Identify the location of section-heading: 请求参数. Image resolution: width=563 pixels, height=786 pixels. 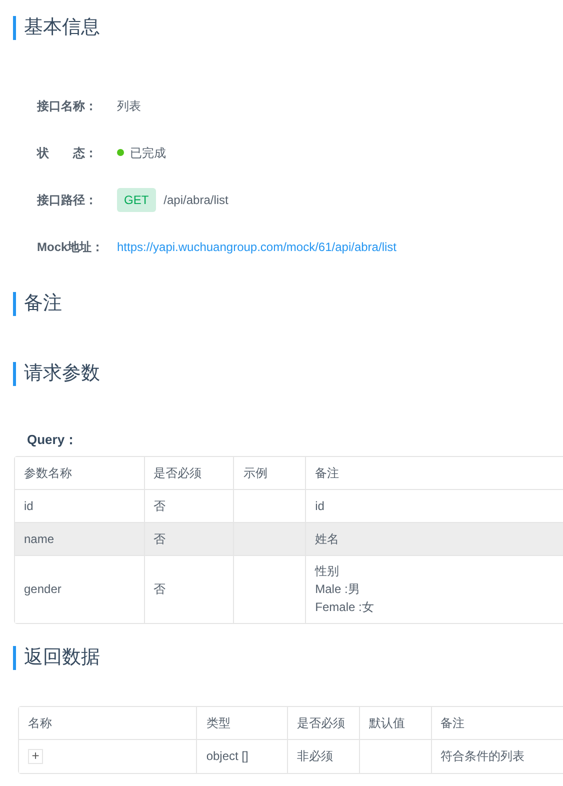
(56, 374).